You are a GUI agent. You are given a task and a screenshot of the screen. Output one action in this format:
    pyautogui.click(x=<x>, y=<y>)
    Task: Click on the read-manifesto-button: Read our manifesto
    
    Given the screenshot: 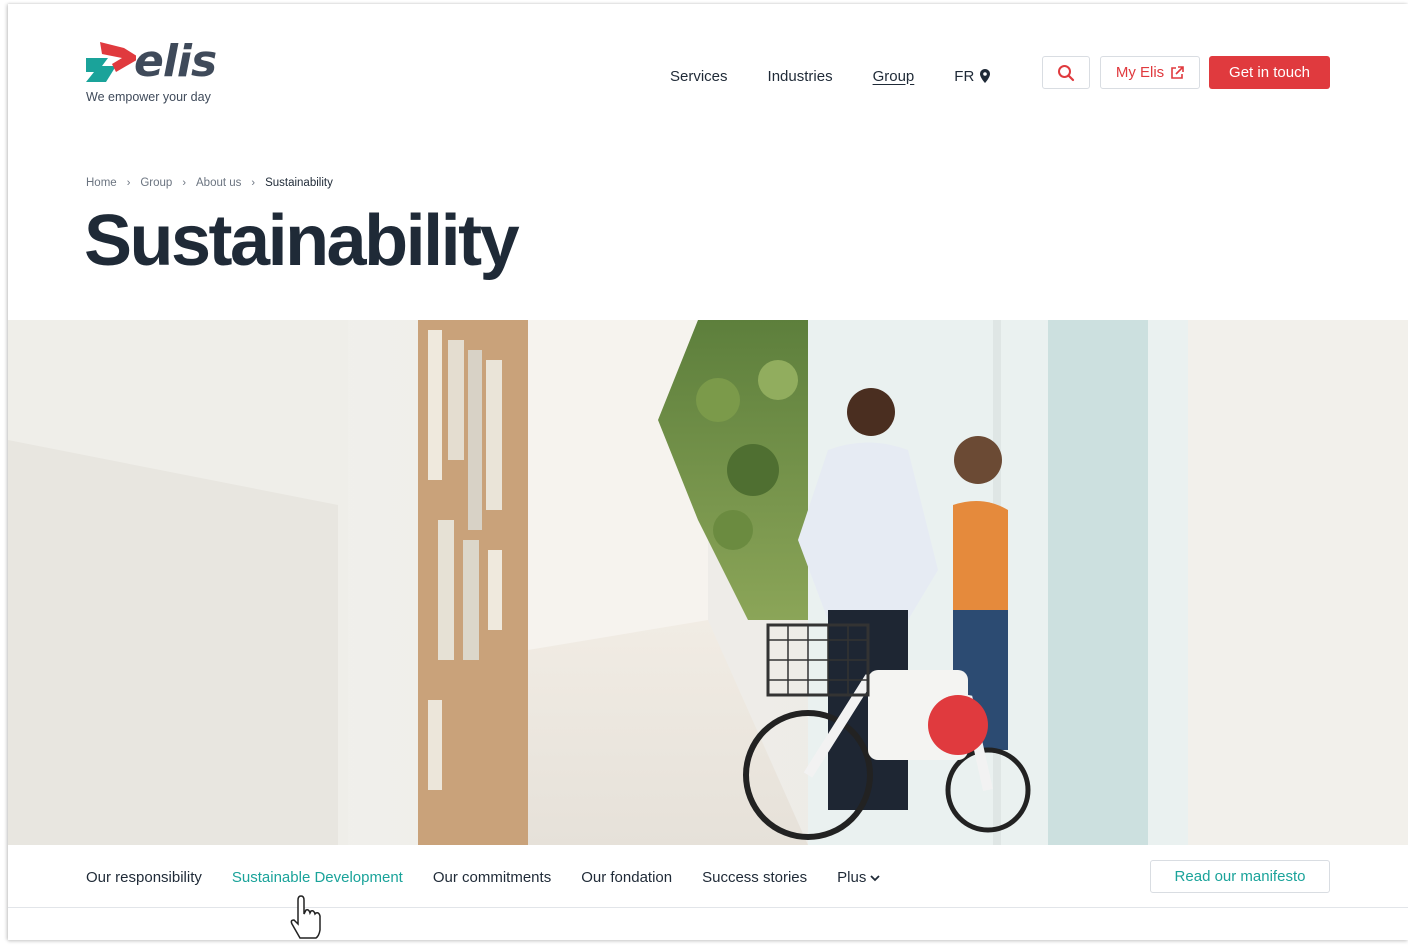 What is the action you would take?
    pyautogui.click(x=1240, y=876)
    